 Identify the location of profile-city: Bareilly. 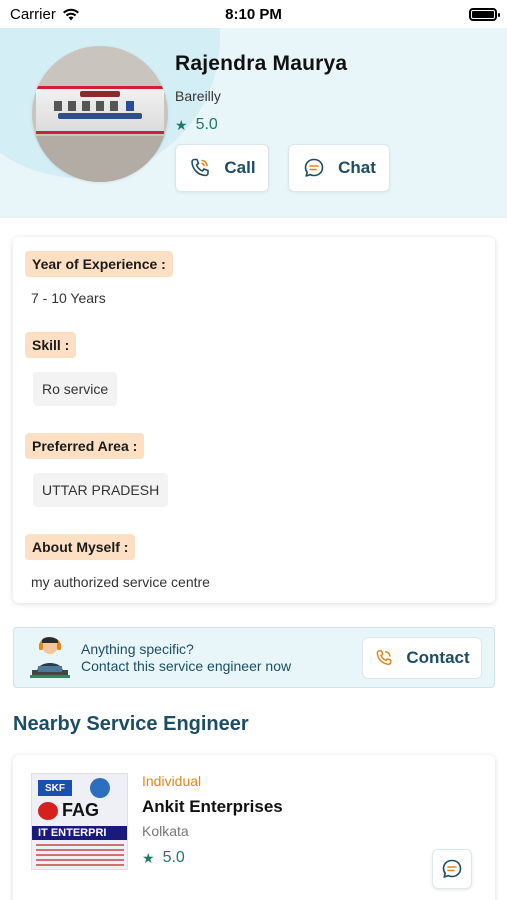
(198, 96).